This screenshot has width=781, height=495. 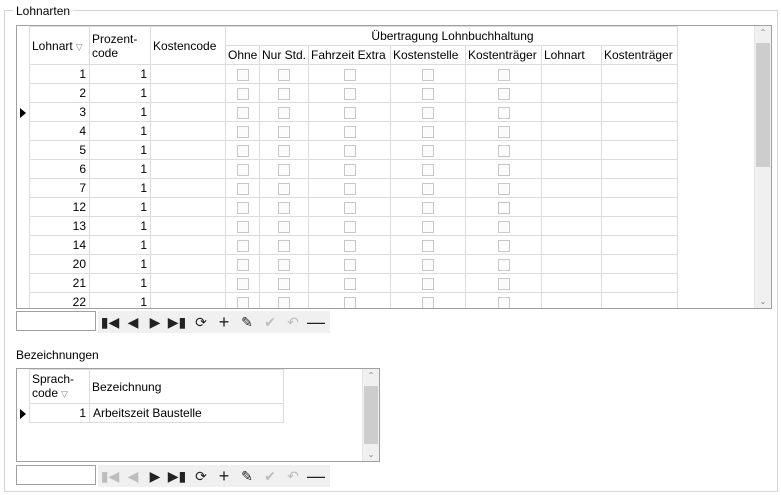 I want to click on col-header-prozentcode: Prozent- code, so click(x=120, y=45).